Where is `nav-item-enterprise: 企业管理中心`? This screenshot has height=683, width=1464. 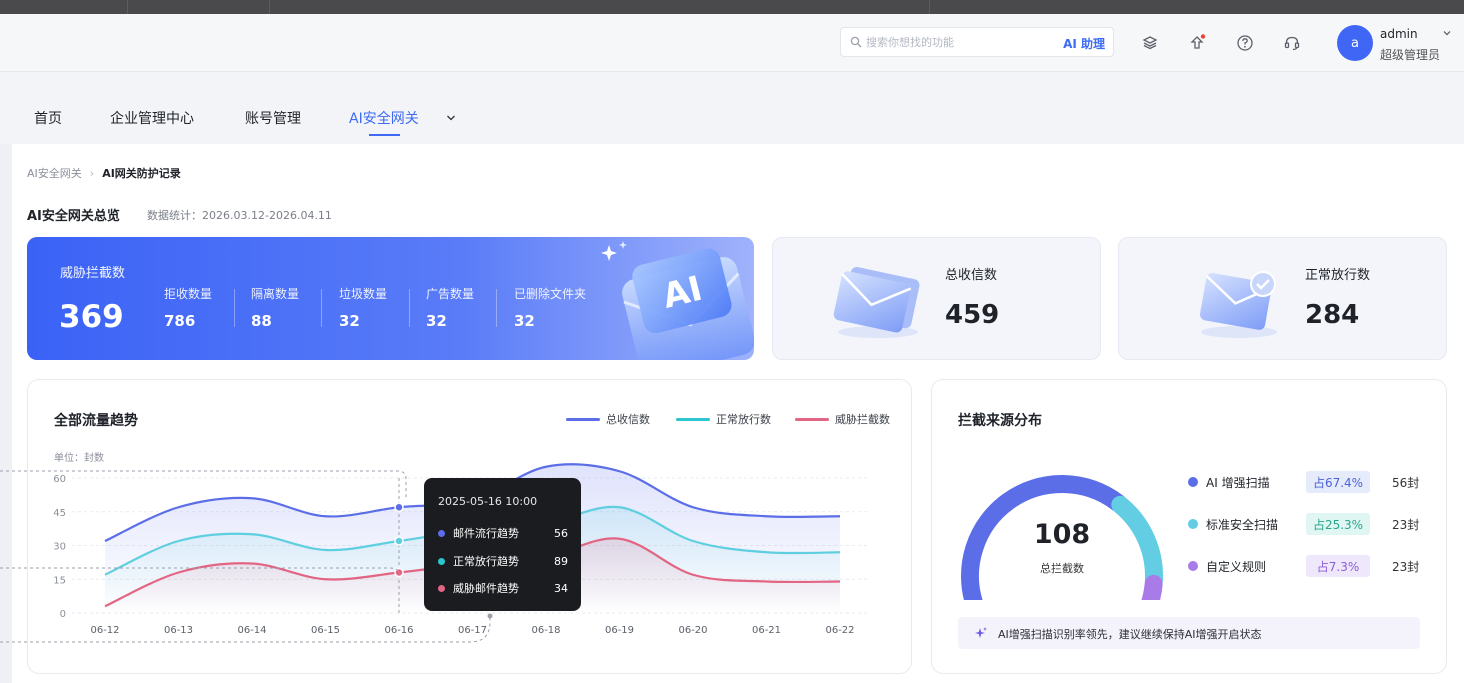 nav-item-enterprise: 企业管理中心 is located at coordinates (152, 118).